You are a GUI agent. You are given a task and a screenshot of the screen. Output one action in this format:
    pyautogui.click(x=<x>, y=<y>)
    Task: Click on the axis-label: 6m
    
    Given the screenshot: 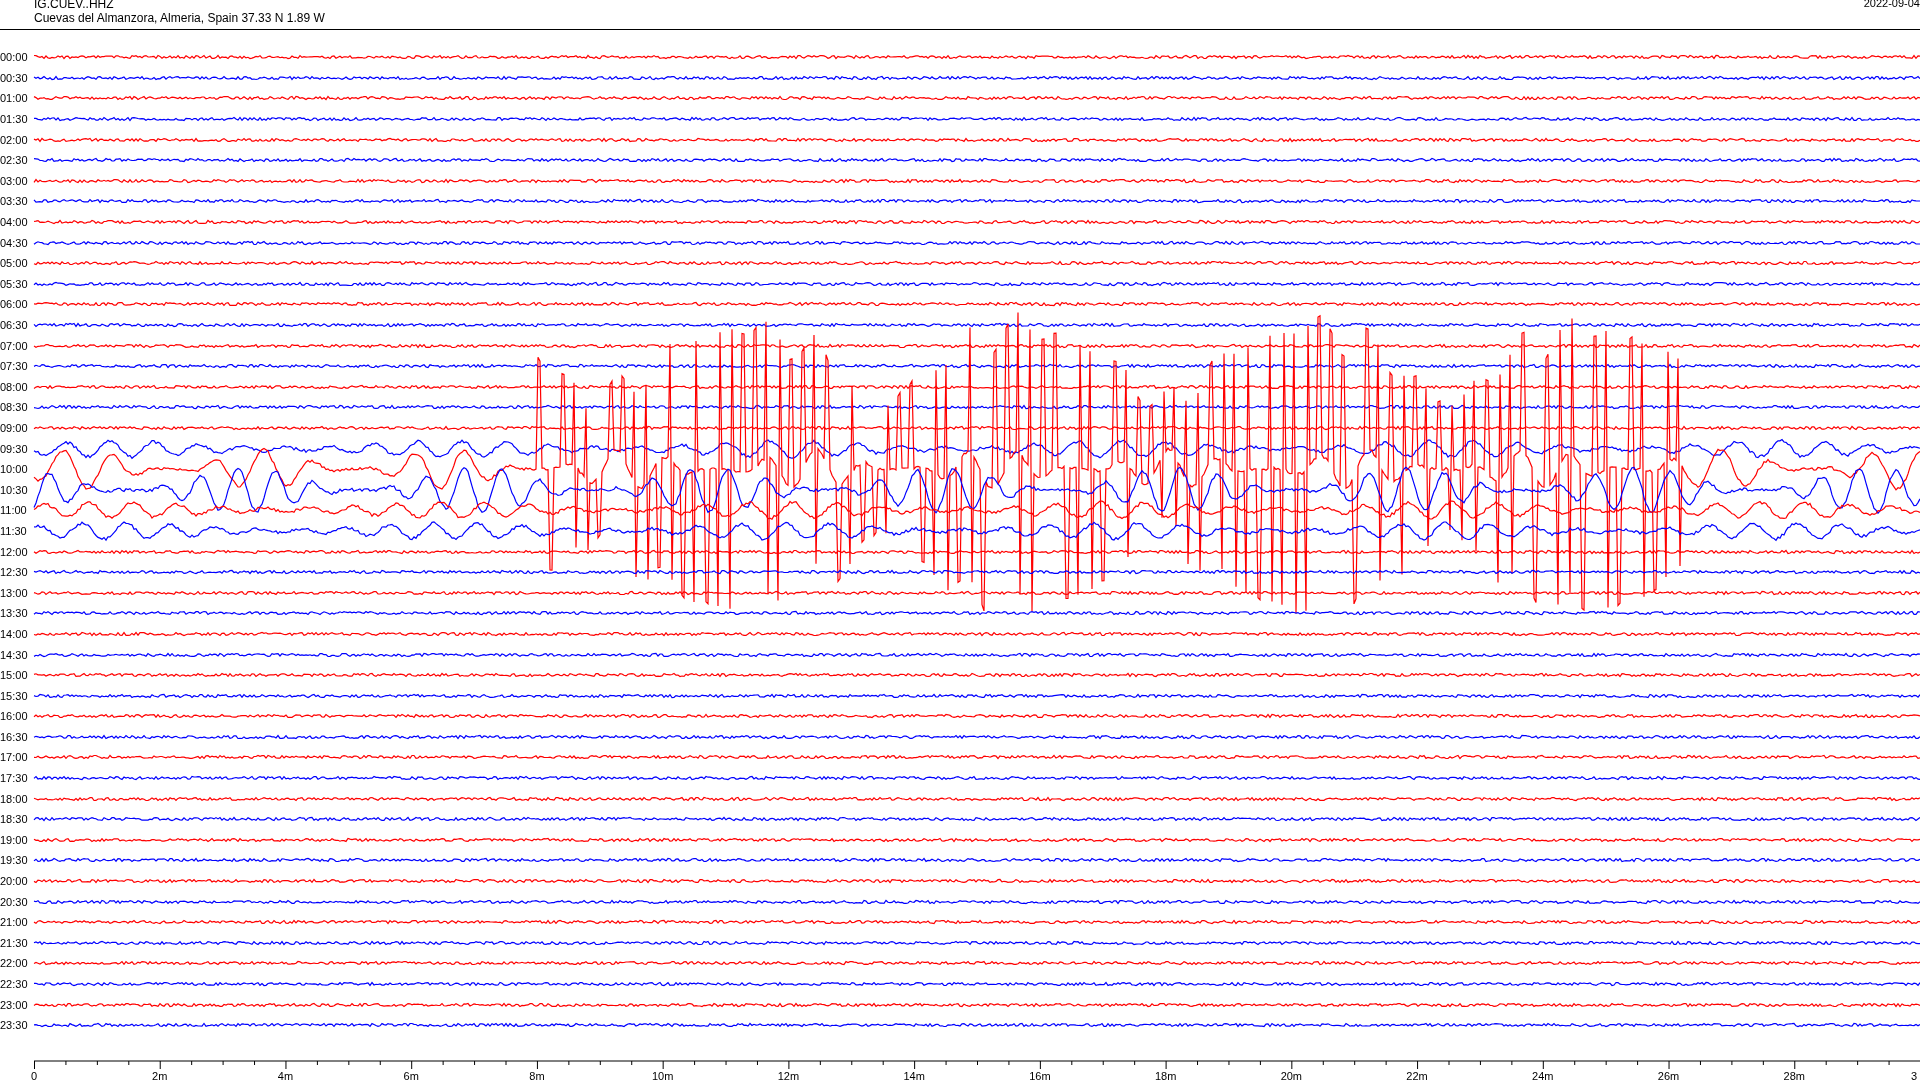 What is the action you would take?
    pyautogui.click(x=411, y=1074)
    